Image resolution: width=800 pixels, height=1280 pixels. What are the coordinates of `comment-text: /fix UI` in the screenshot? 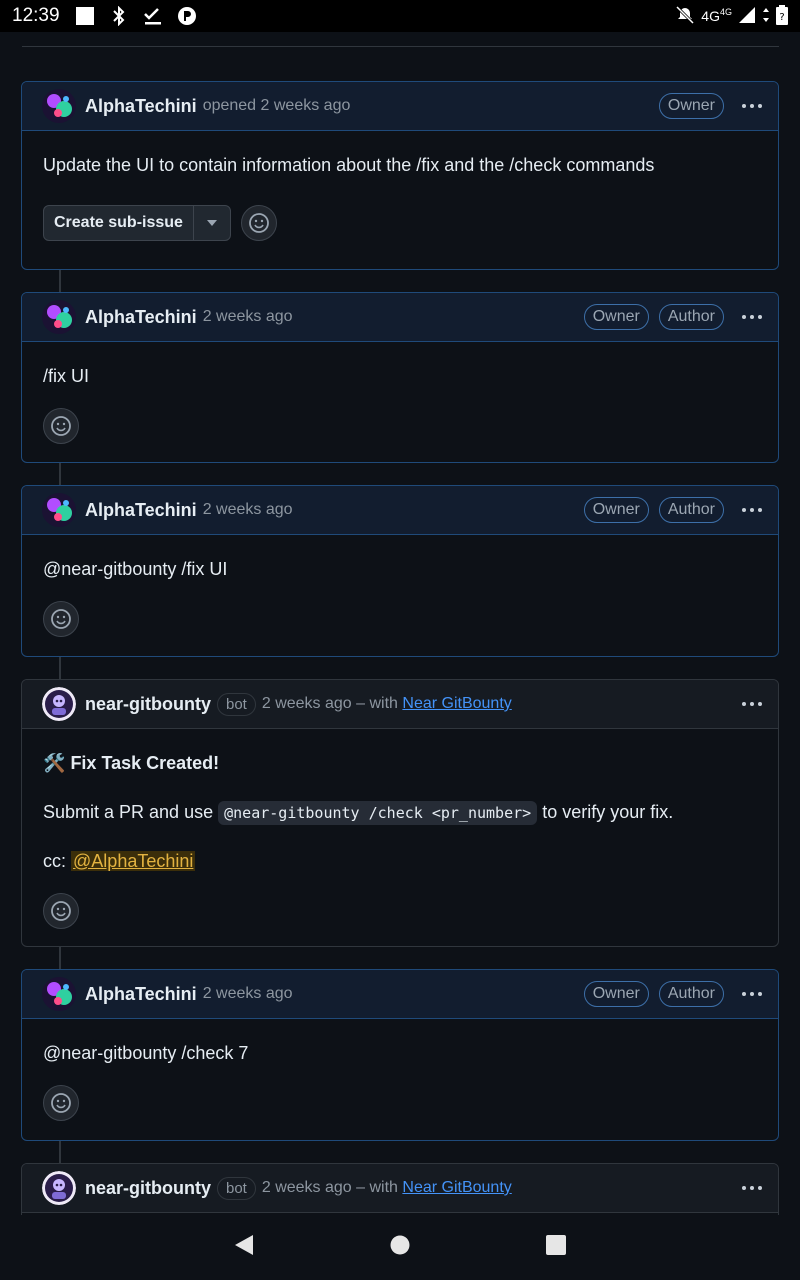 It's located at (66, 376).